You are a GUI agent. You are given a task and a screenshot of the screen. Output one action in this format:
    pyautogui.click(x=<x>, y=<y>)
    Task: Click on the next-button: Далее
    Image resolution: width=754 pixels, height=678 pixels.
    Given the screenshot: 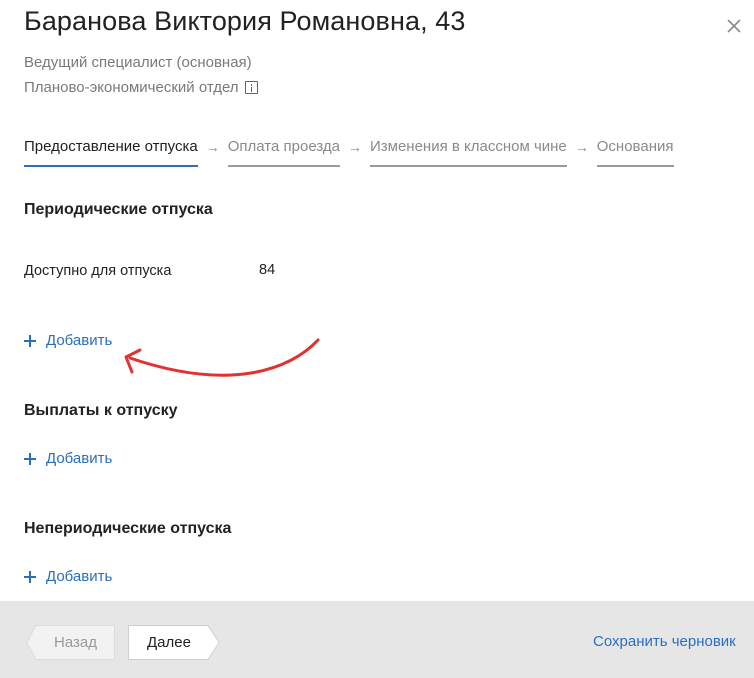 What is the action you would take?
    pyautogui.click(x=174, y=642)
    